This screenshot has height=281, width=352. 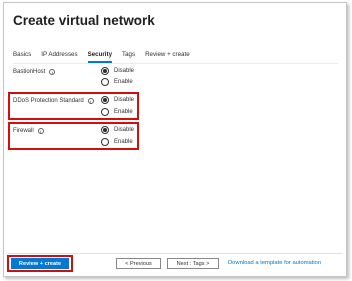 What do you see at coordinates (40, 263) in the screenshot?
I see `review-create-button: Review + create` at bounding box center [40, 263].